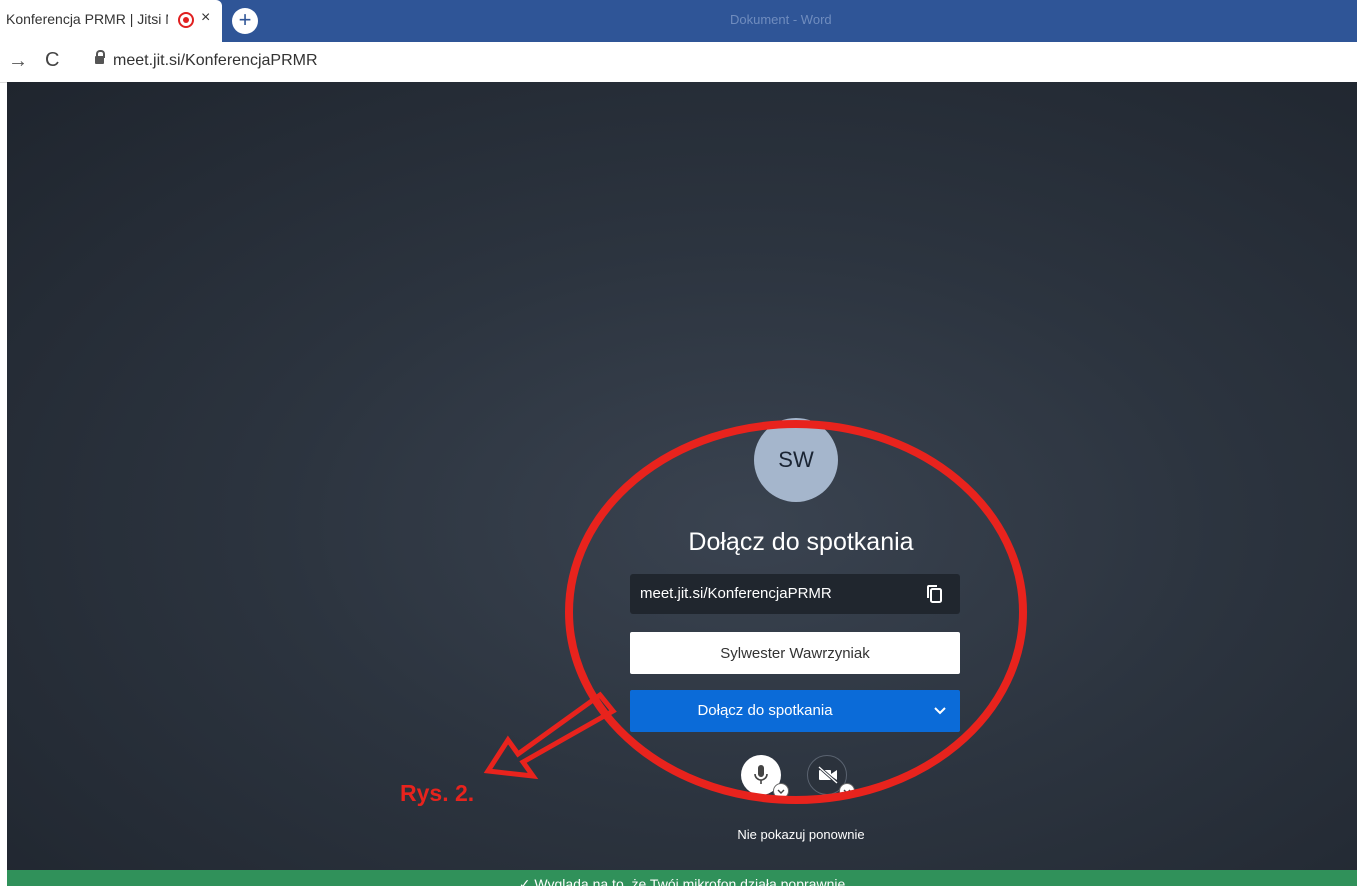  I want to click on display-name-input, so click(795, 653).